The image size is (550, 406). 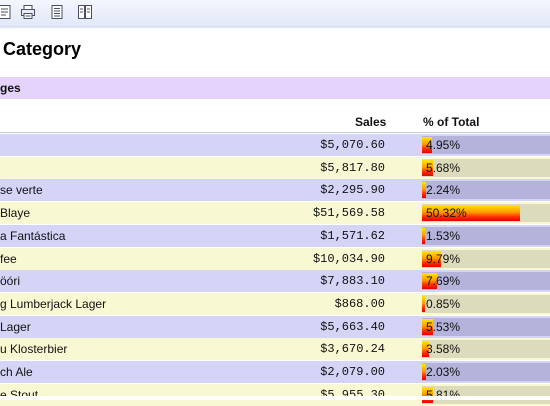 What do you see at coordinates (275, 394) in the screenshot?
I see `table-row: e Stout $5,955.30 5.81%` at bounding box center [275, 394].